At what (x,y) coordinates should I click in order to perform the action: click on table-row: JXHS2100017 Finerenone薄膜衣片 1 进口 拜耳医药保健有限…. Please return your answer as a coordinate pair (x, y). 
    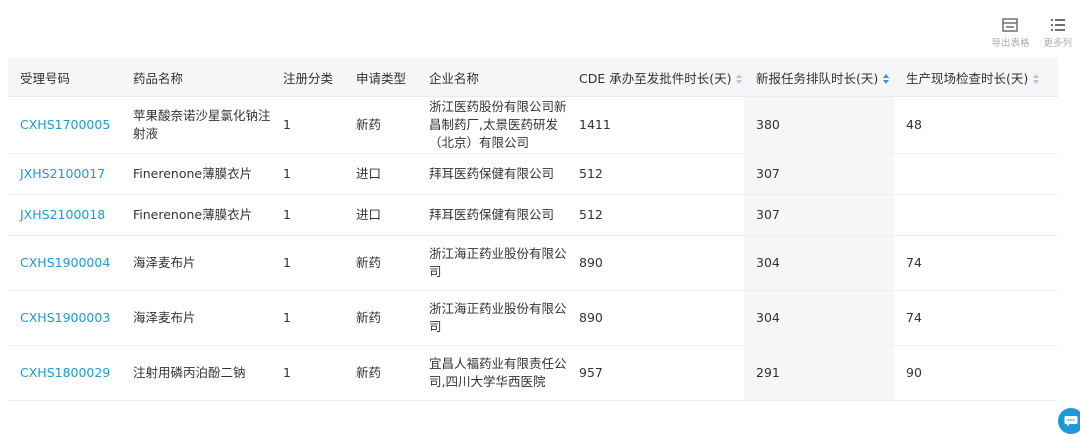
    Looking at the image, I should click on (533, 174).